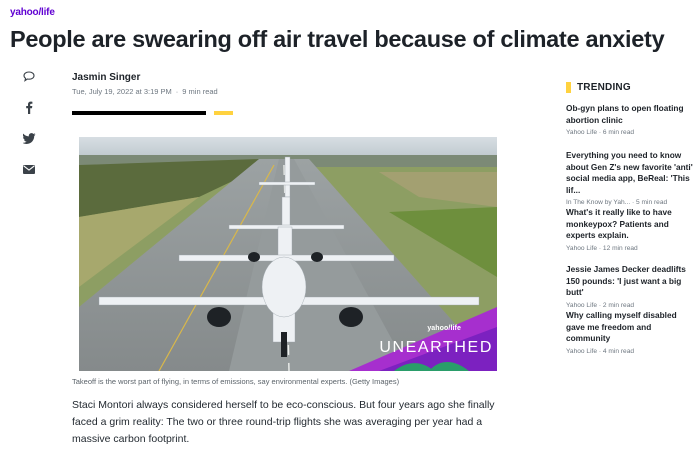  I want to click on facebook-share-button, so click(29, 107).